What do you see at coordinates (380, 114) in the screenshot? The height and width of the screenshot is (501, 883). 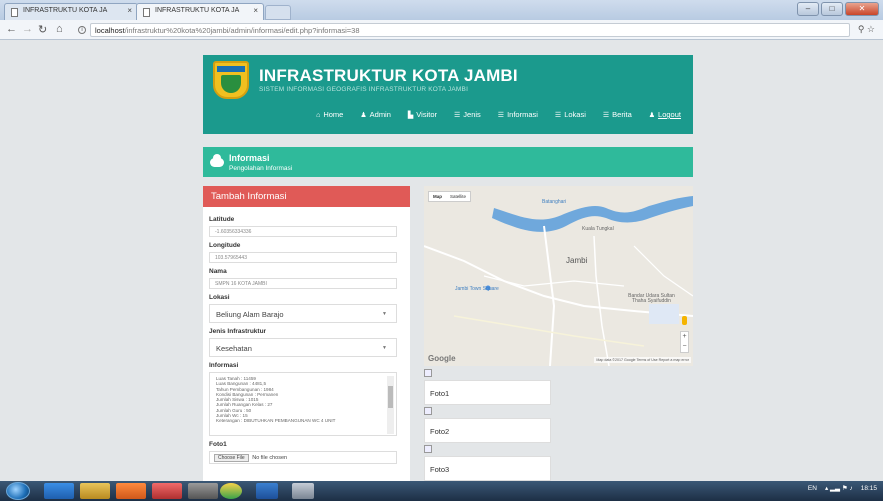 I see `nav-label: Admin` at bounding box center [380, 114].